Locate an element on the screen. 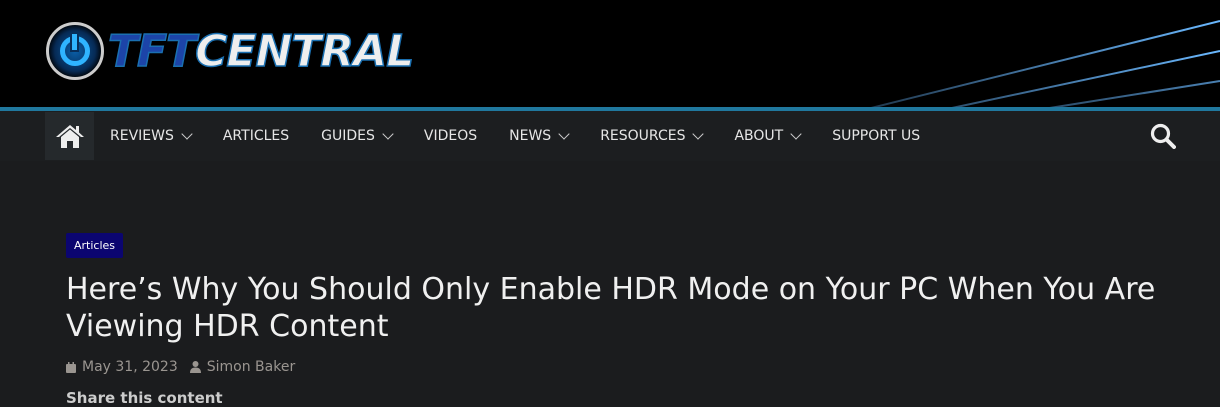 The height and width of the screenshot is (407, 1220). nav-item-label: ARTICLES is located at coordinates (256, 136).